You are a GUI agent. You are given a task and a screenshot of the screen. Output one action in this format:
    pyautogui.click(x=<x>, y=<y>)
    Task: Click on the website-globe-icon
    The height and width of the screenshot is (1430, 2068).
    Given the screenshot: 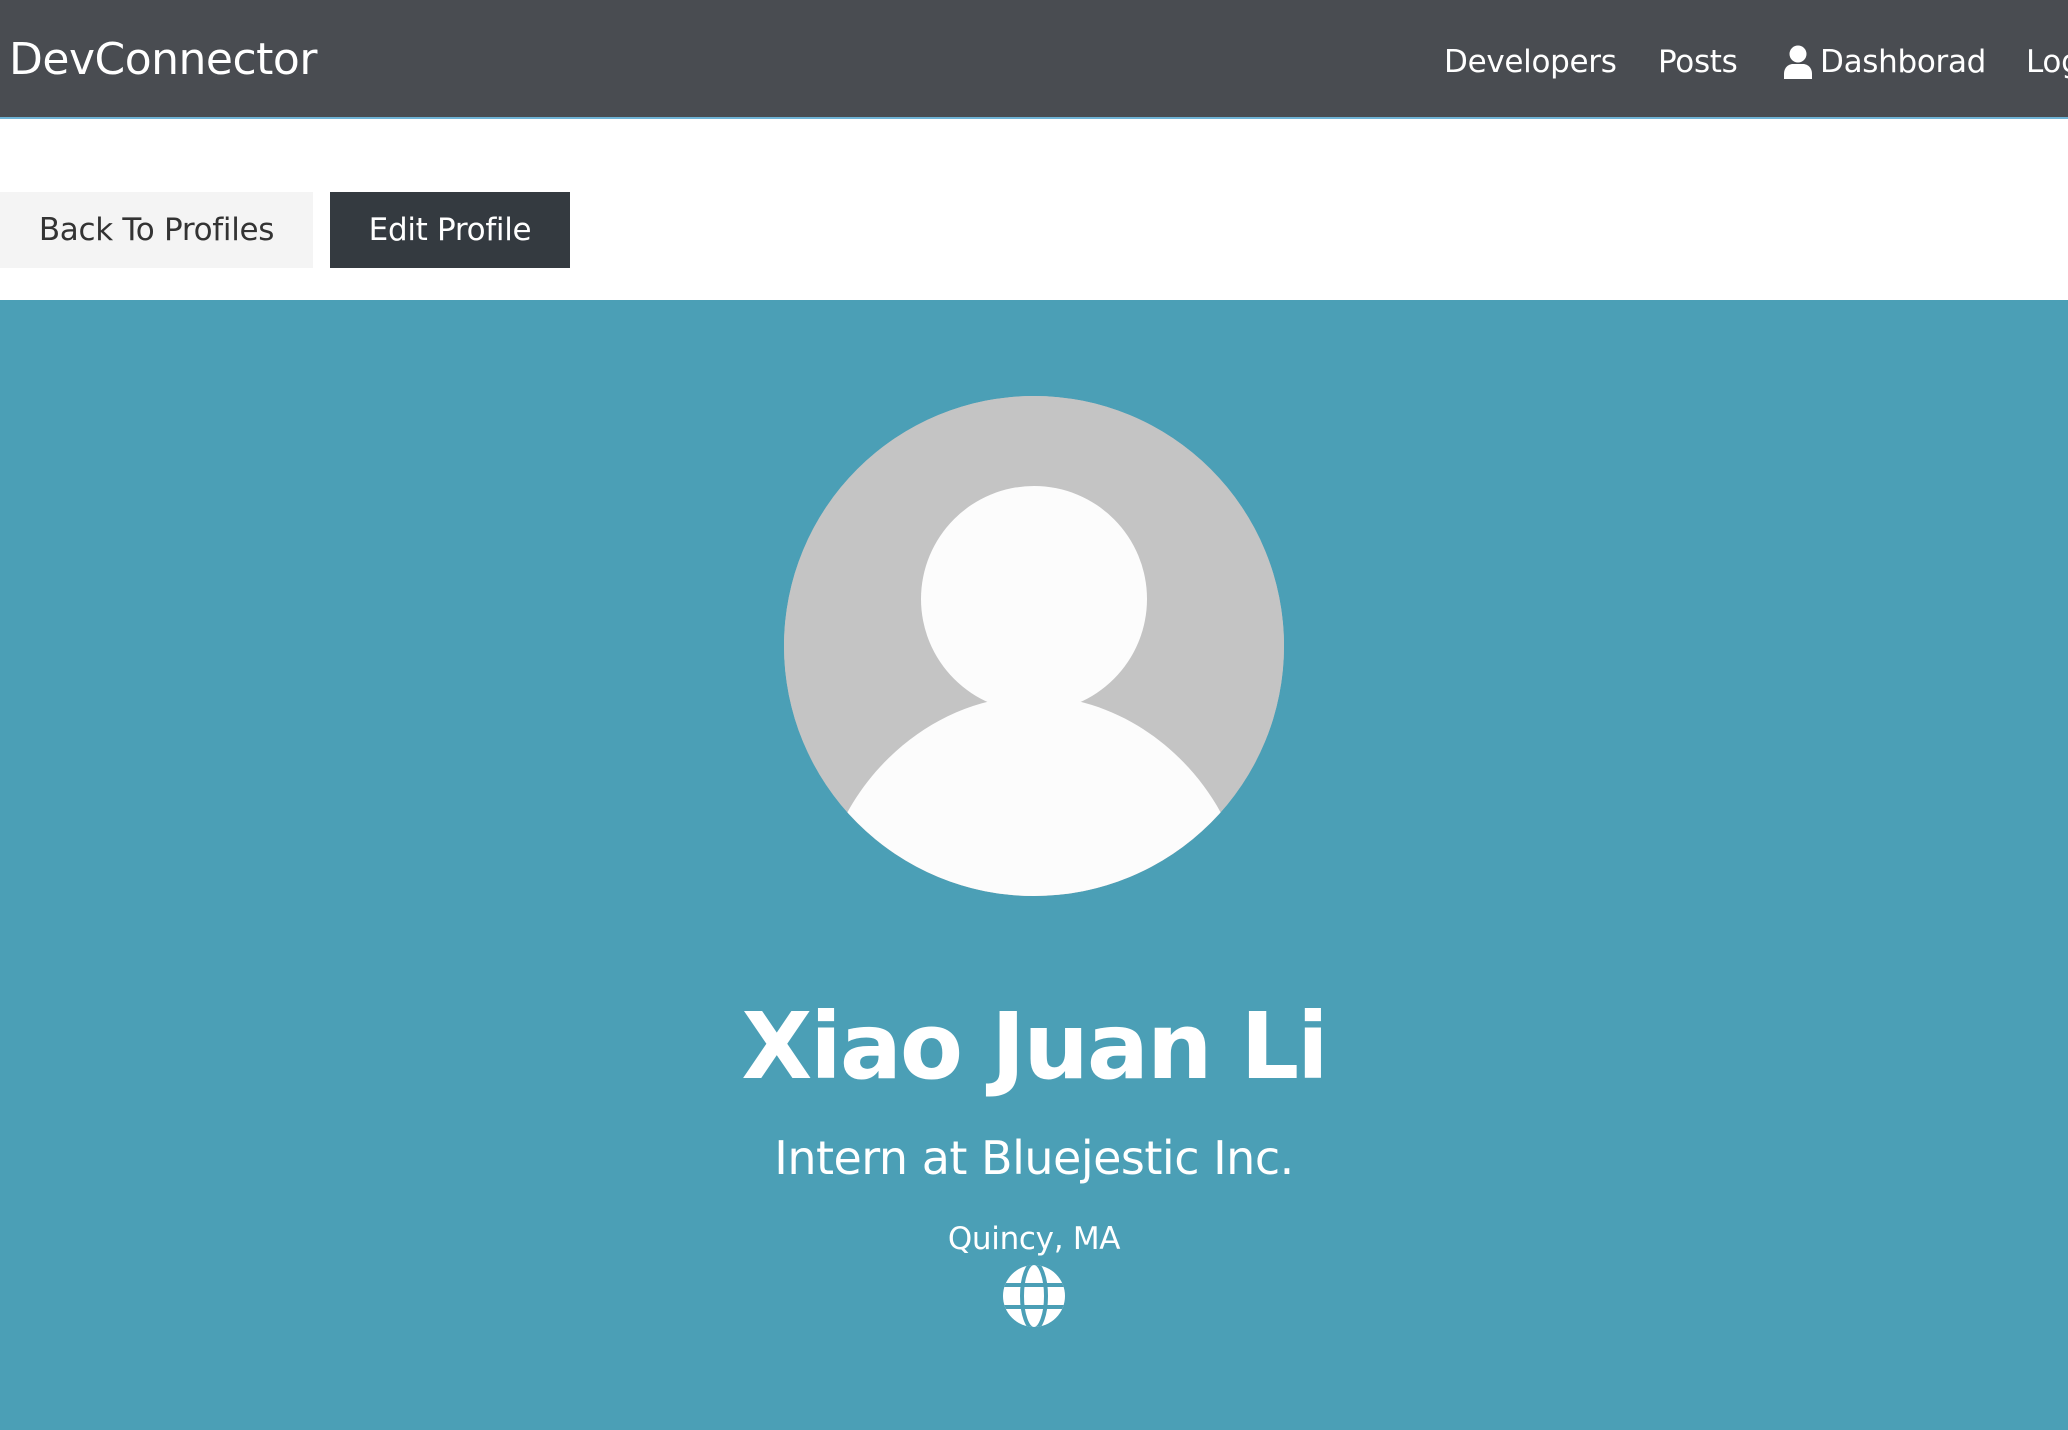 What is the action you would take?
    pyautogui.click(x=1034, y=1296)
    